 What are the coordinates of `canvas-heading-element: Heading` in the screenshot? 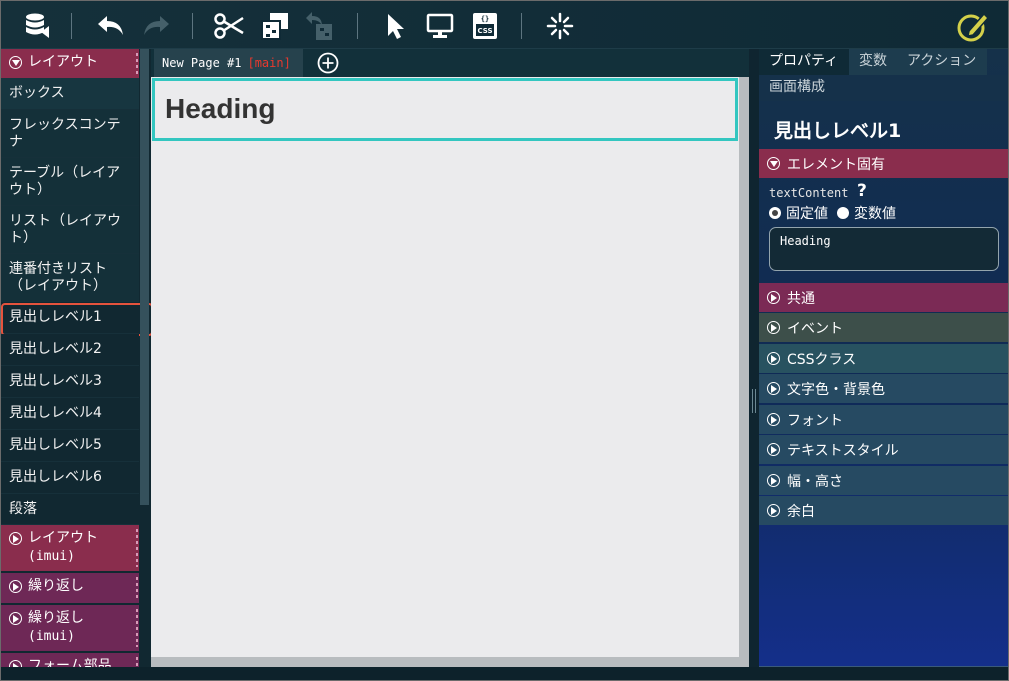 It's located at (445, 109).